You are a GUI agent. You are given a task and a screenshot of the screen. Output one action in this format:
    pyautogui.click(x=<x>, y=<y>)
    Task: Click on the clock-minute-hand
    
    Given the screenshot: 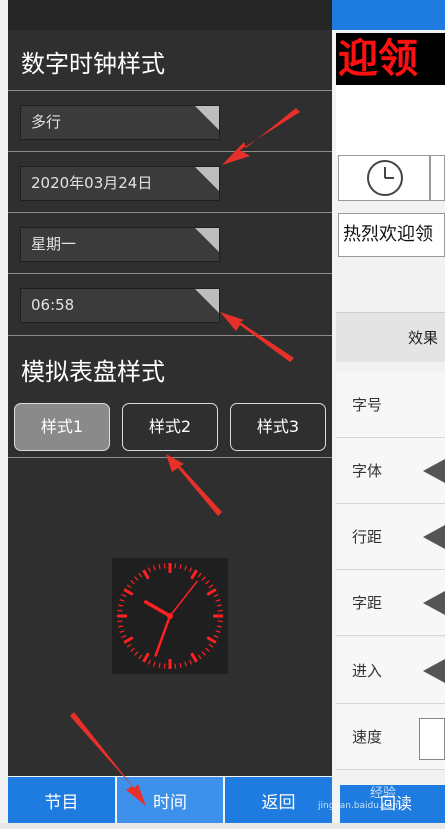 What is the action you would take?
    pyautogui.click(x=163, y=635)
    